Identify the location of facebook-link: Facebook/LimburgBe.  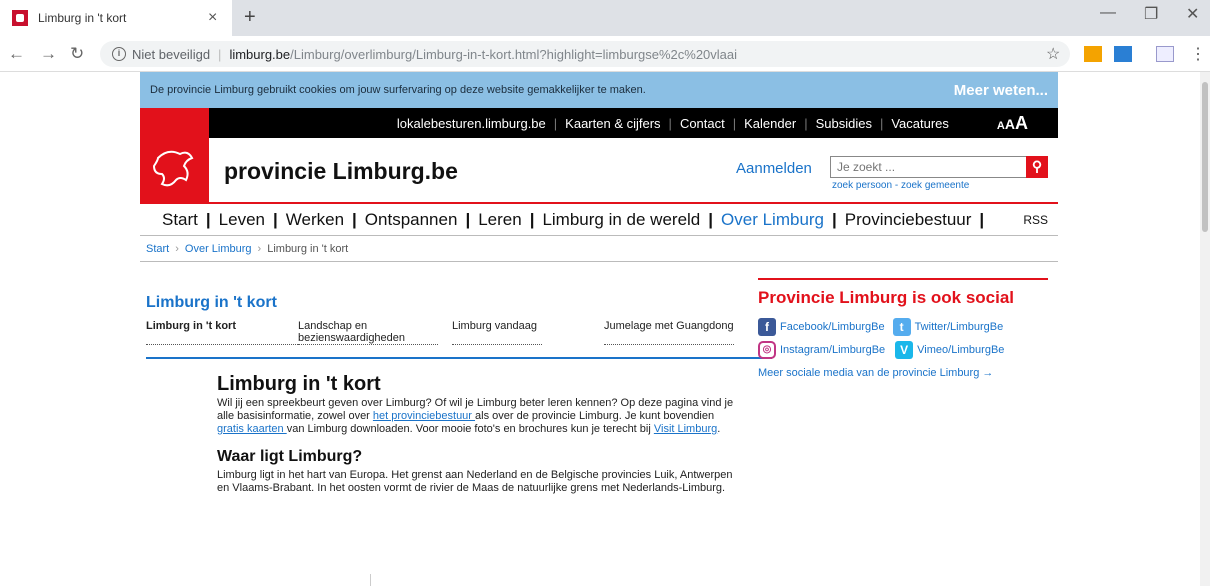
(832, 327).